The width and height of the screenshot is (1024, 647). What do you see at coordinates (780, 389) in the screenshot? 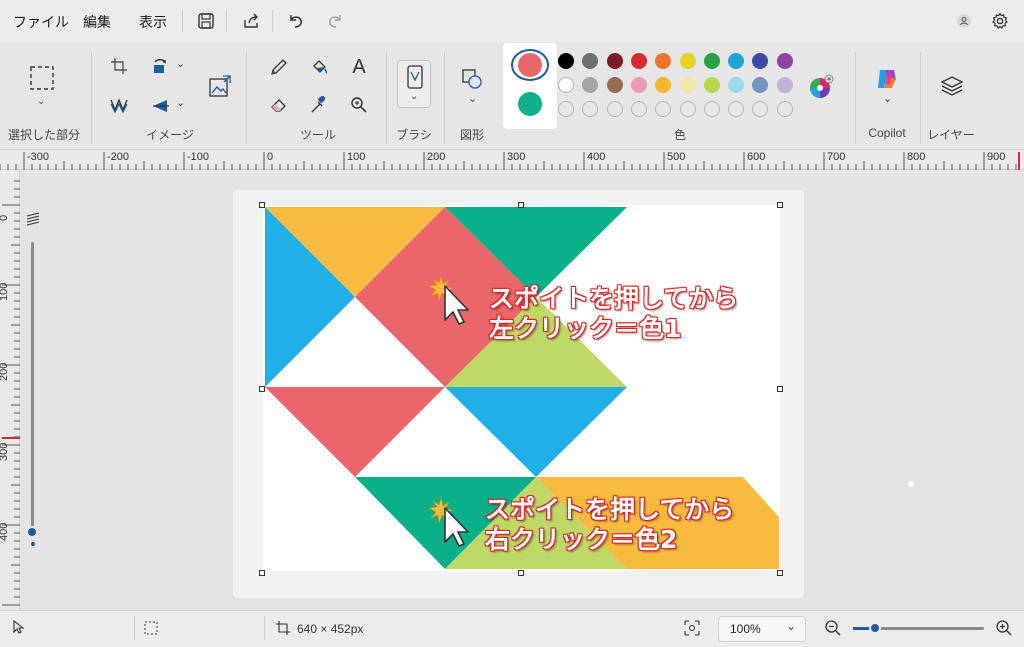
I see `resize-handle-right` at bounding box center [780, 389].